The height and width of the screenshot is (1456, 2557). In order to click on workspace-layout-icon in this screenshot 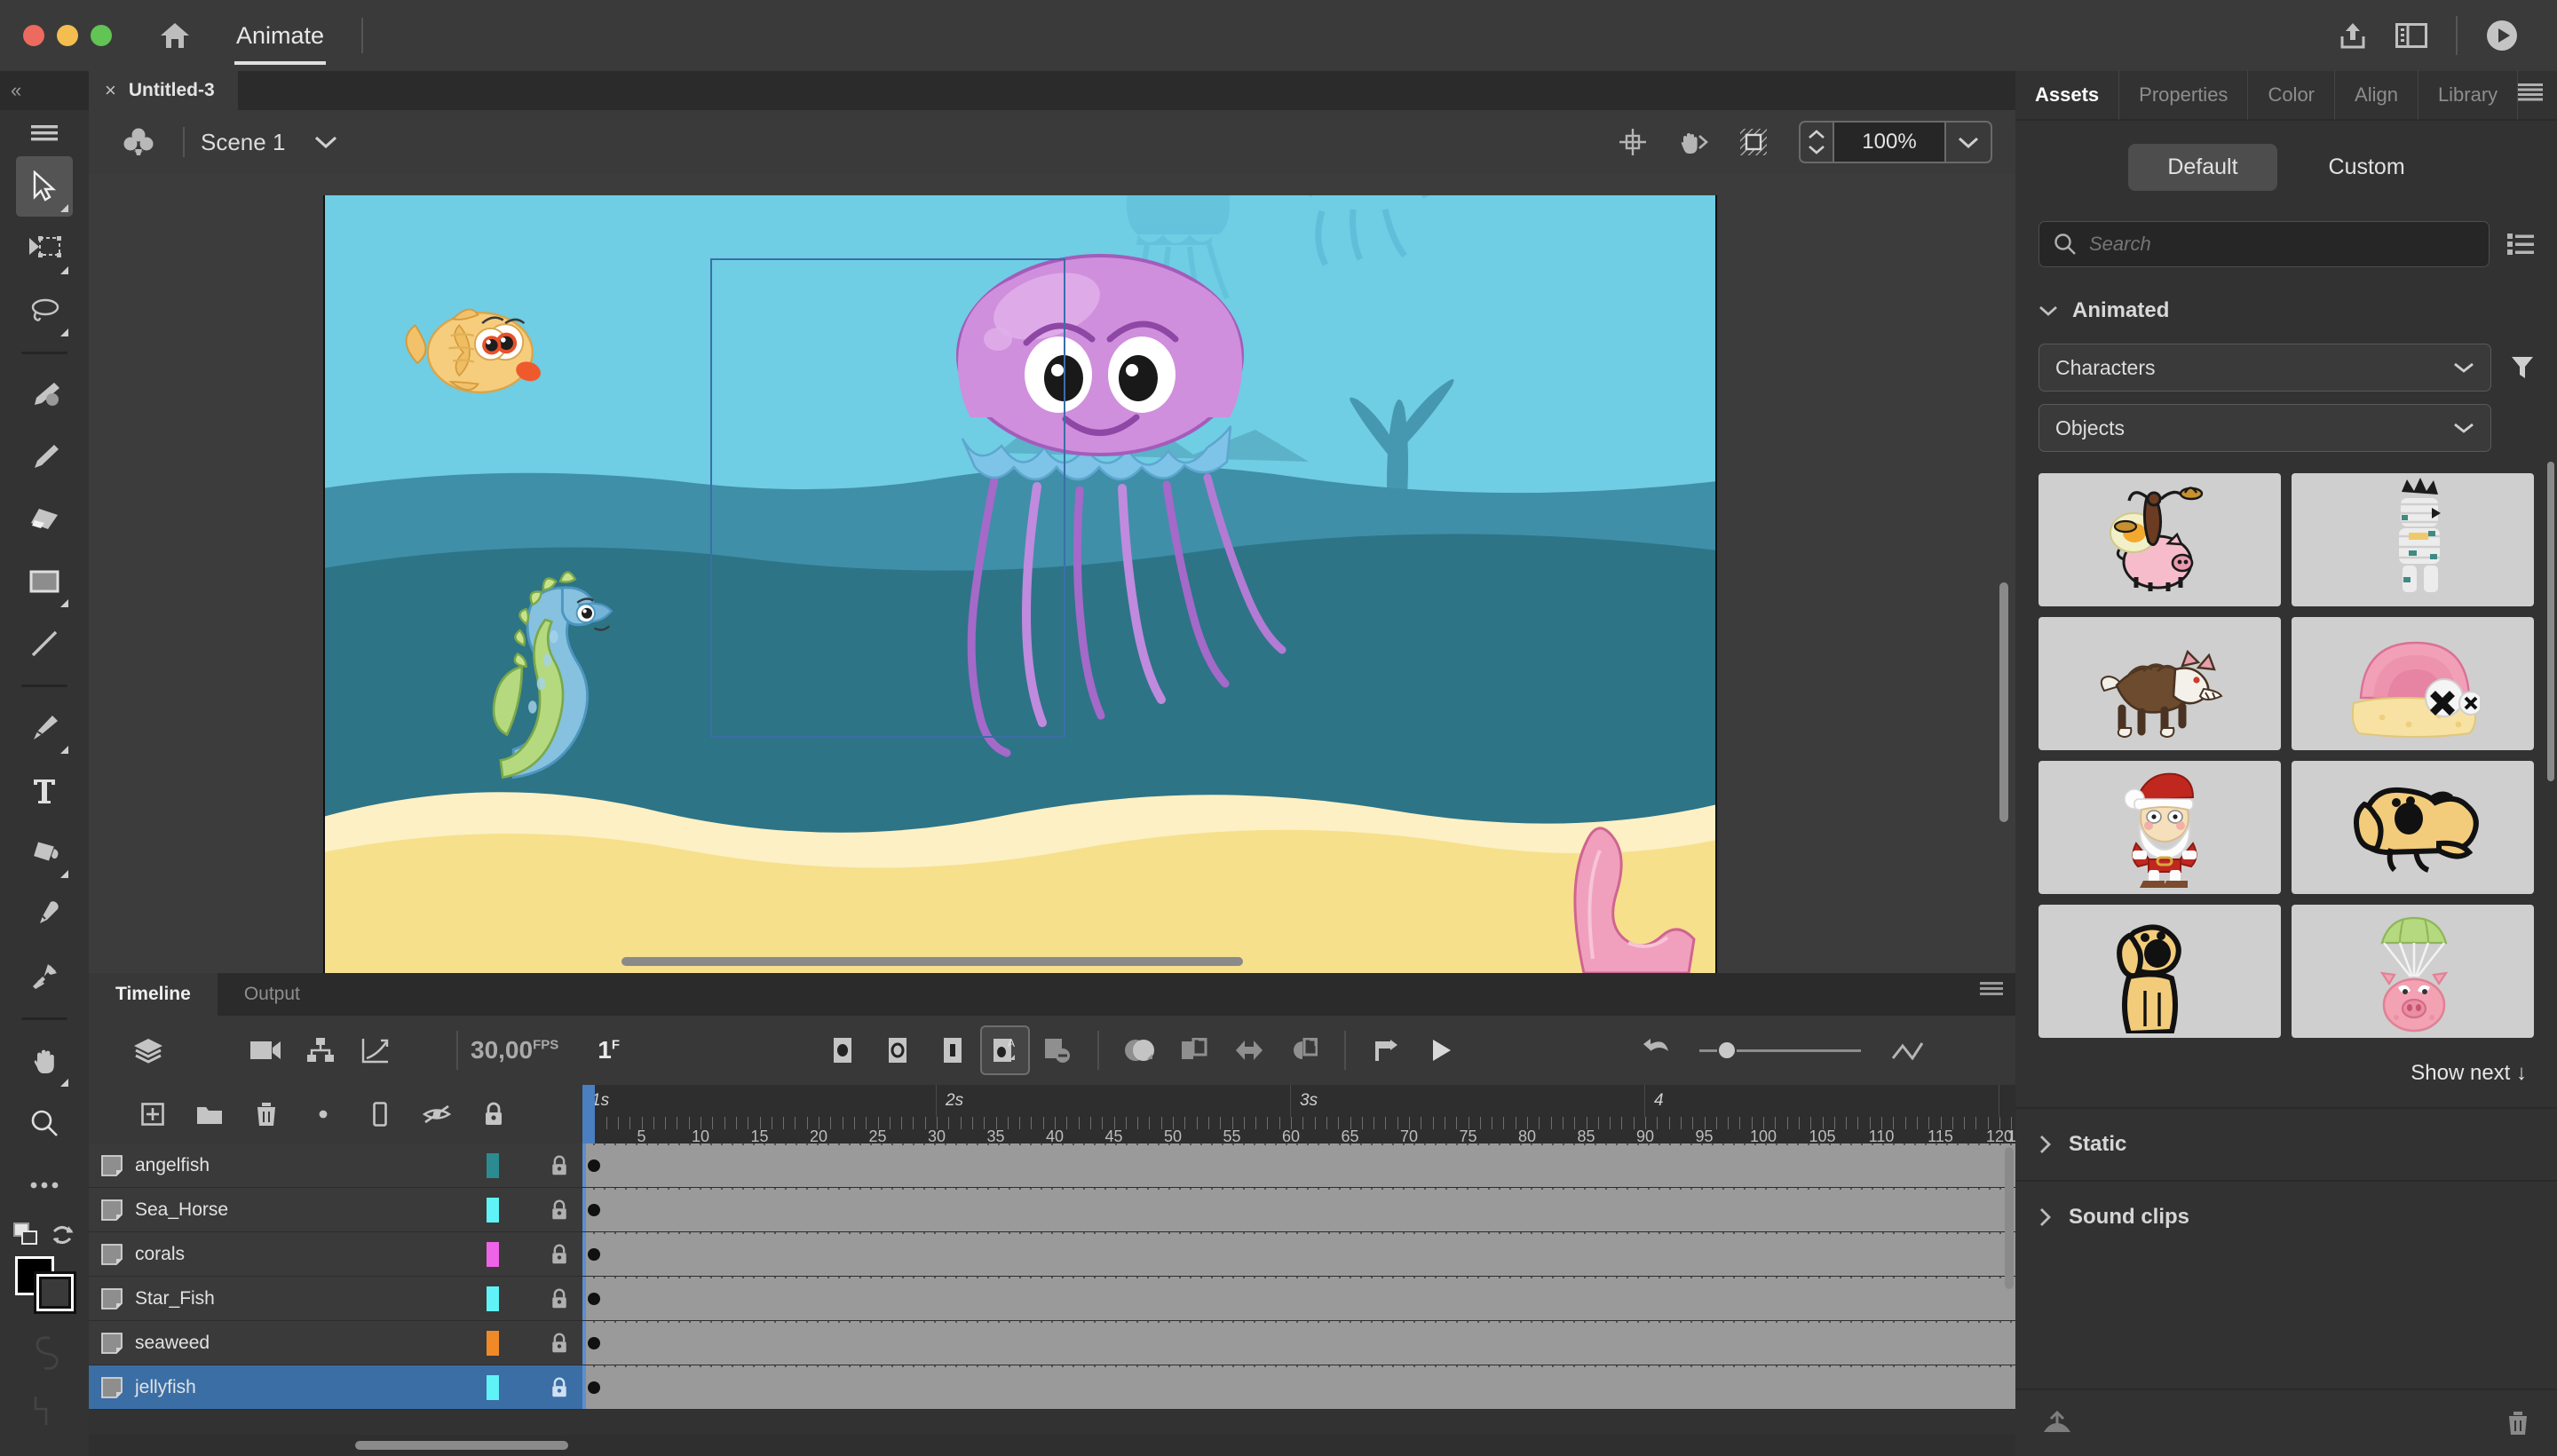, I will do `click(2411, 35)`.